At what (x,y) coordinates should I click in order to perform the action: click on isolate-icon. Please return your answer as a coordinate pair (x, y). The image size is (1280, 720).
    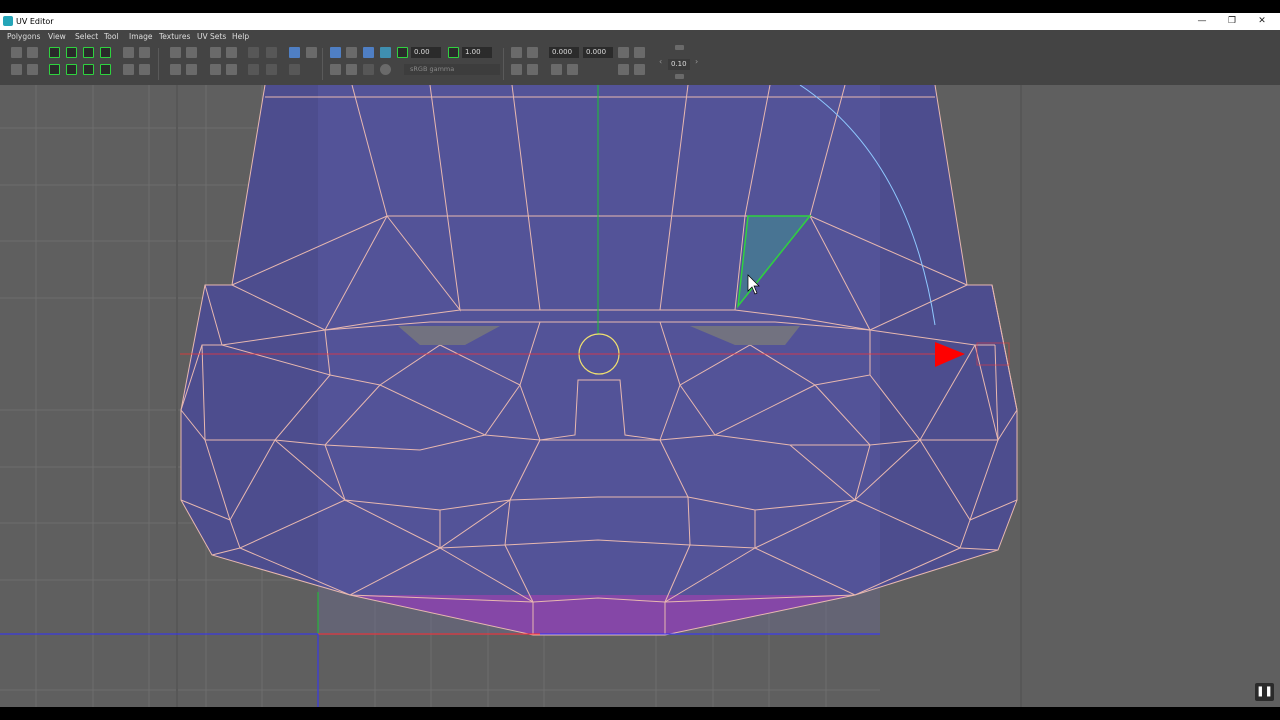
    Looking at the image, I should click on (516, 69).